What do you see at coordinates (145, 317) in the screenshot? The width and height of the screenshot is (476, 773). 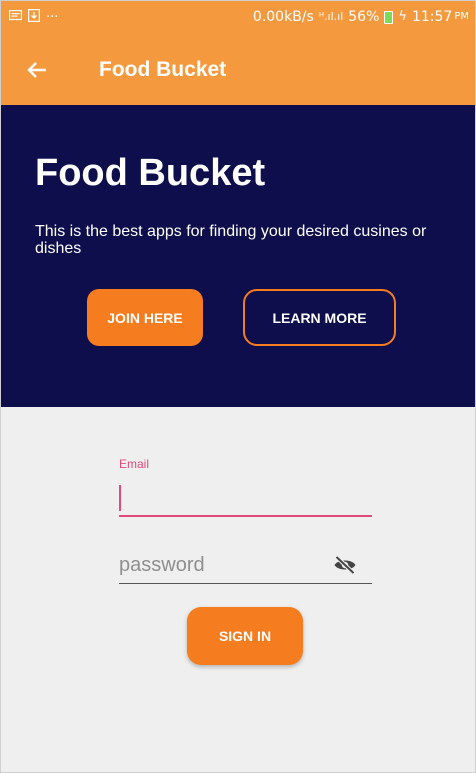 I see `join-here-button: JOIN HERE` at bounding box center [145, 317].